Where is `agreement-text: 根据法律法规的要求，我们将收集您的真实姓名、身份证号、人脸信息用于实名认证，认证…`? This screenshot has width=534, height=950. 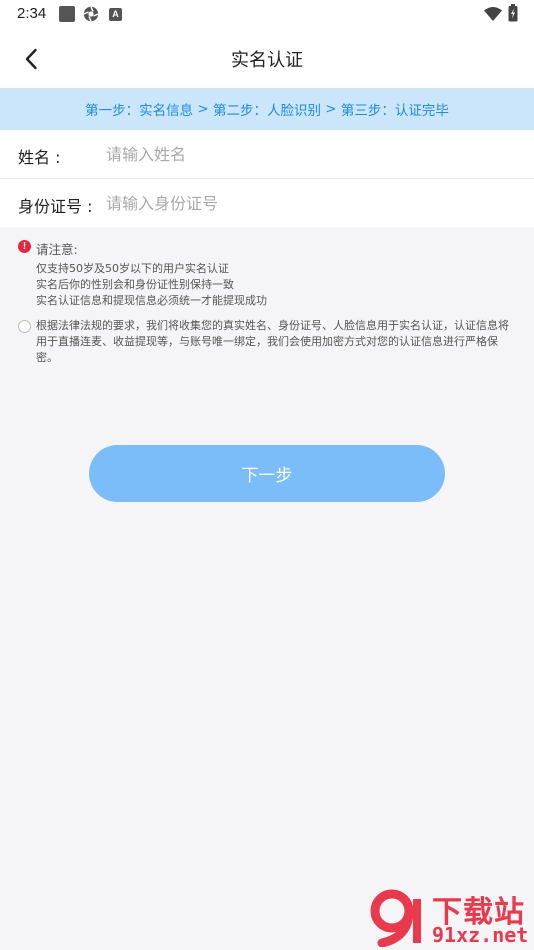
agreement-text: 根据法律法规的要求，我们将收集您的真实姓名、身份证号、人脸信息用于实名认证，认证… is located at coordinates (272, 341).